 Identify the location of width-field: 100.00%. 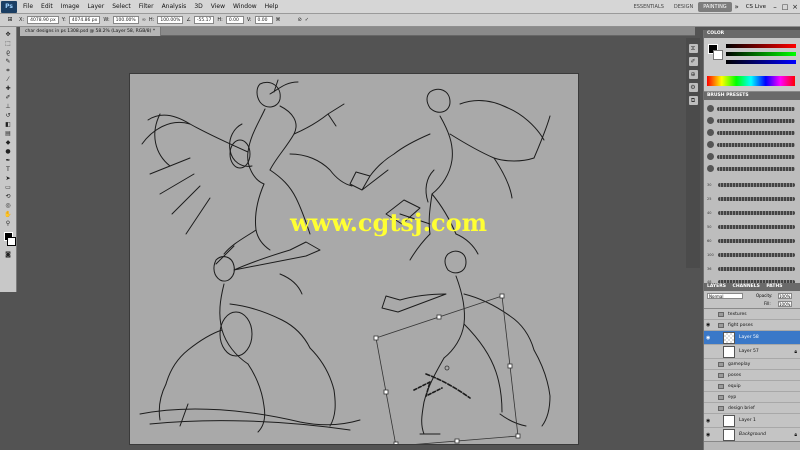
(125, 20).